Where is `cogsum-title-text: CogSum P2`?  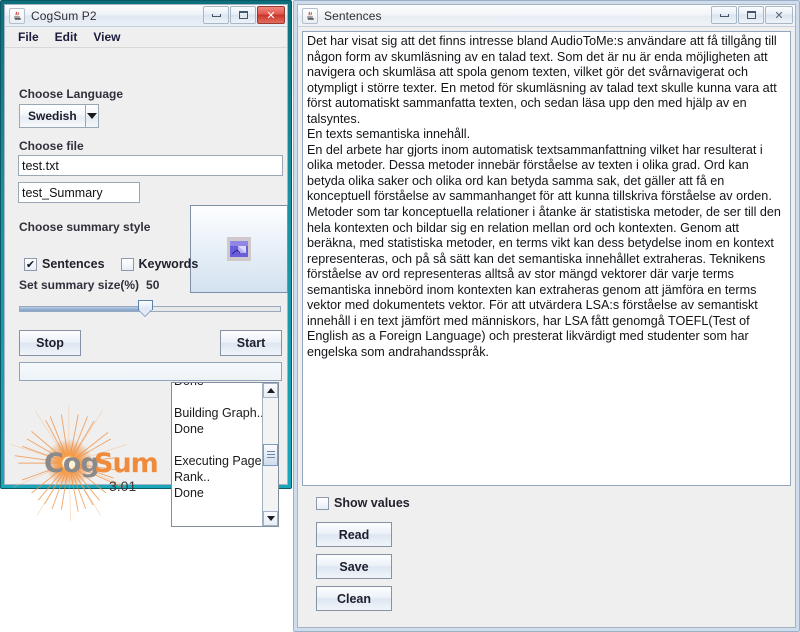 cogsum-title-text: CogSum P2 is located at coordinates (64, 15).